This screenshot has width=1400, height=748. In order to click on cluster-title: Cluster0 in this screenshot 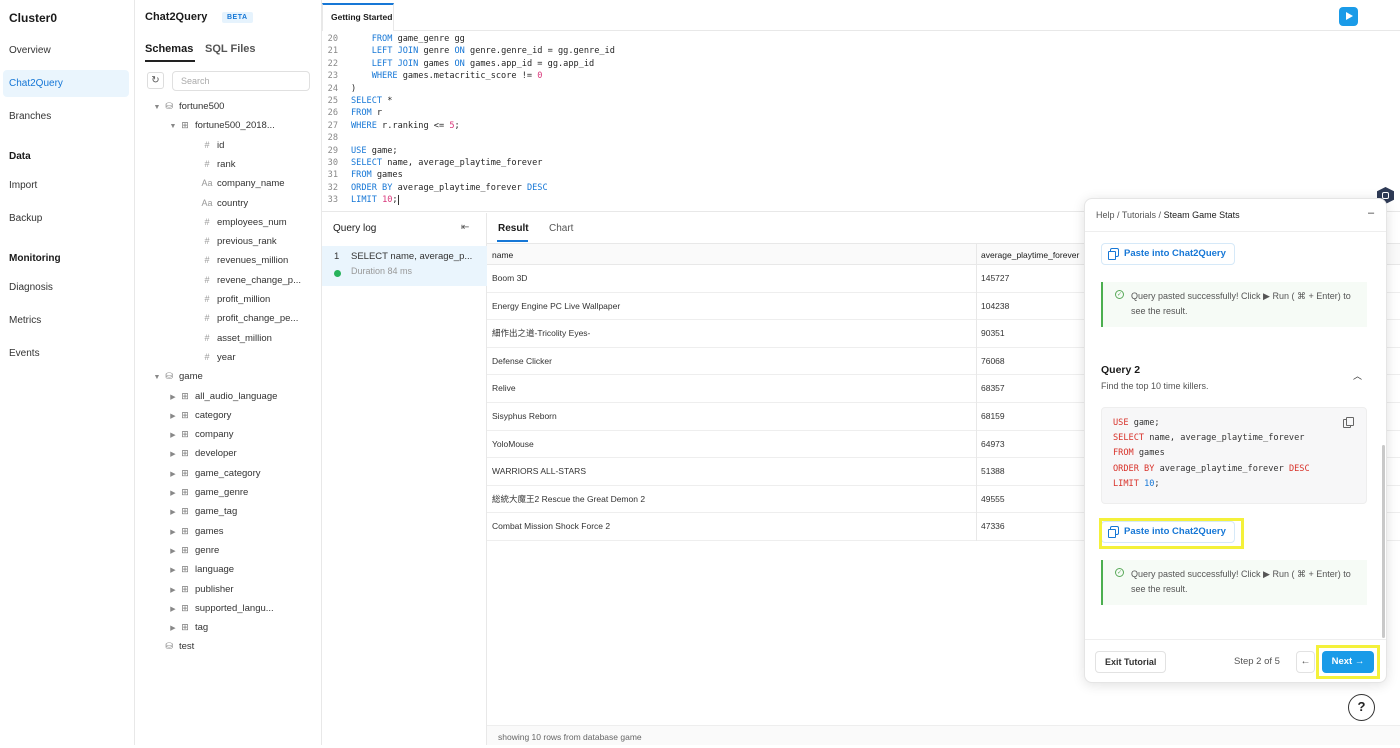, I will do `click(33, 18)`.